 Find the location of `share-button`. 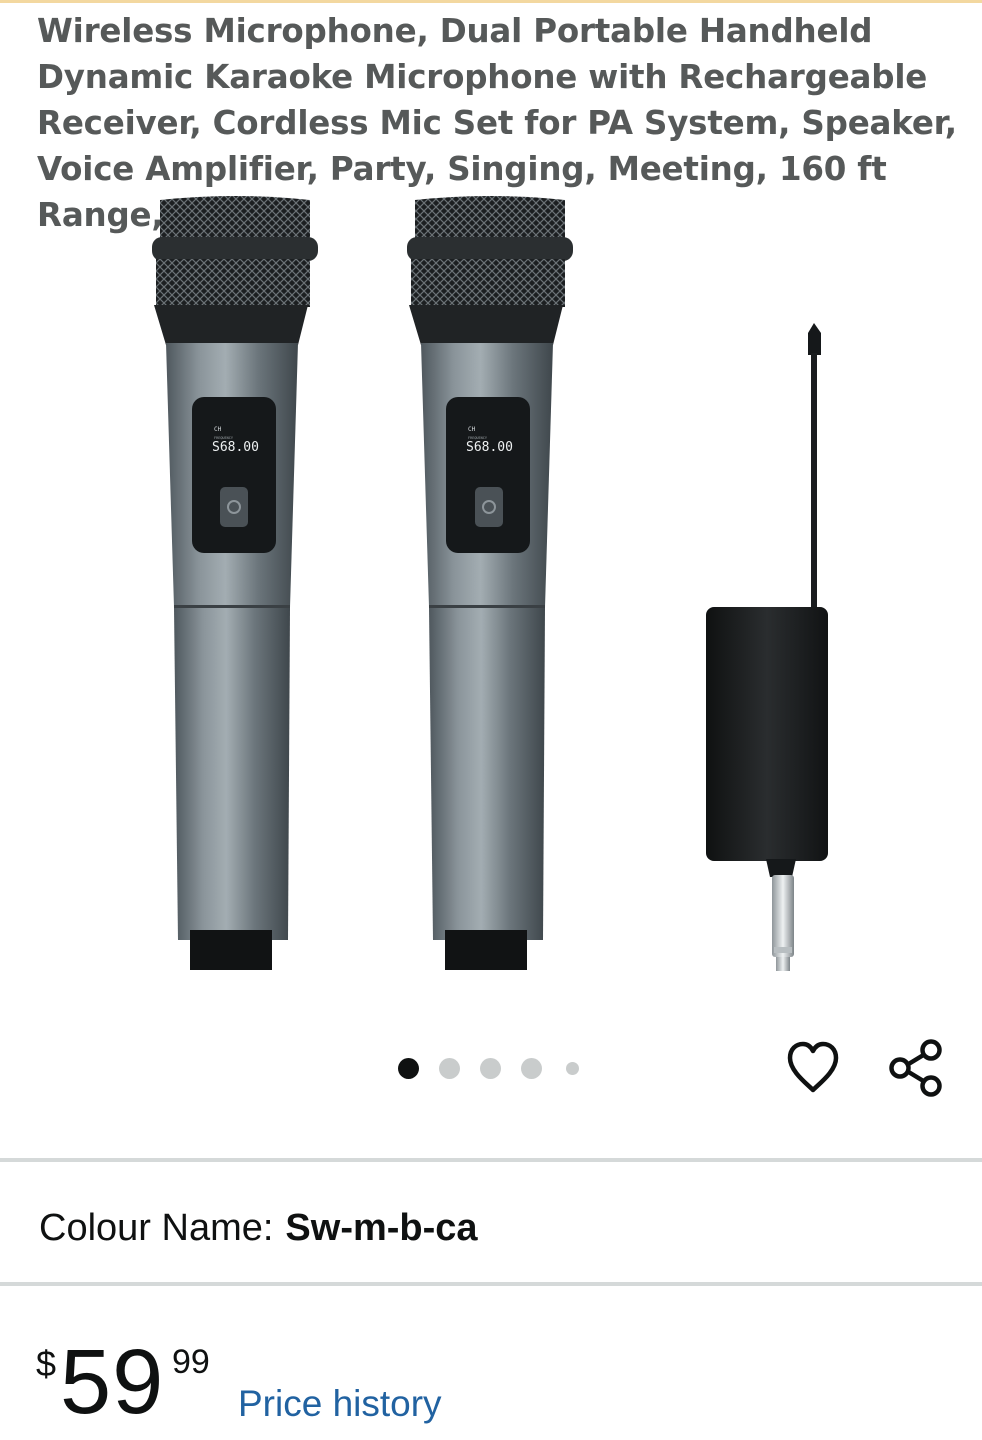

share-button is located at coordinates (915, 1068).